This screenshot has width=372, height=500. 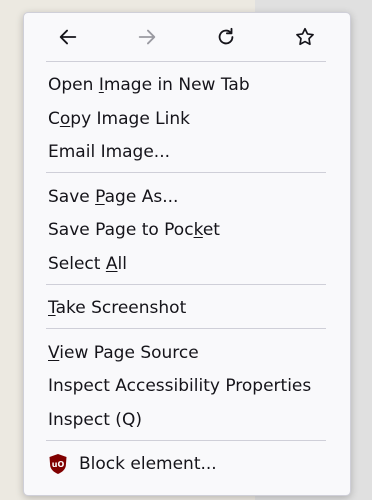 I want to click on svg-text: uO, so click(x=58, y=464).